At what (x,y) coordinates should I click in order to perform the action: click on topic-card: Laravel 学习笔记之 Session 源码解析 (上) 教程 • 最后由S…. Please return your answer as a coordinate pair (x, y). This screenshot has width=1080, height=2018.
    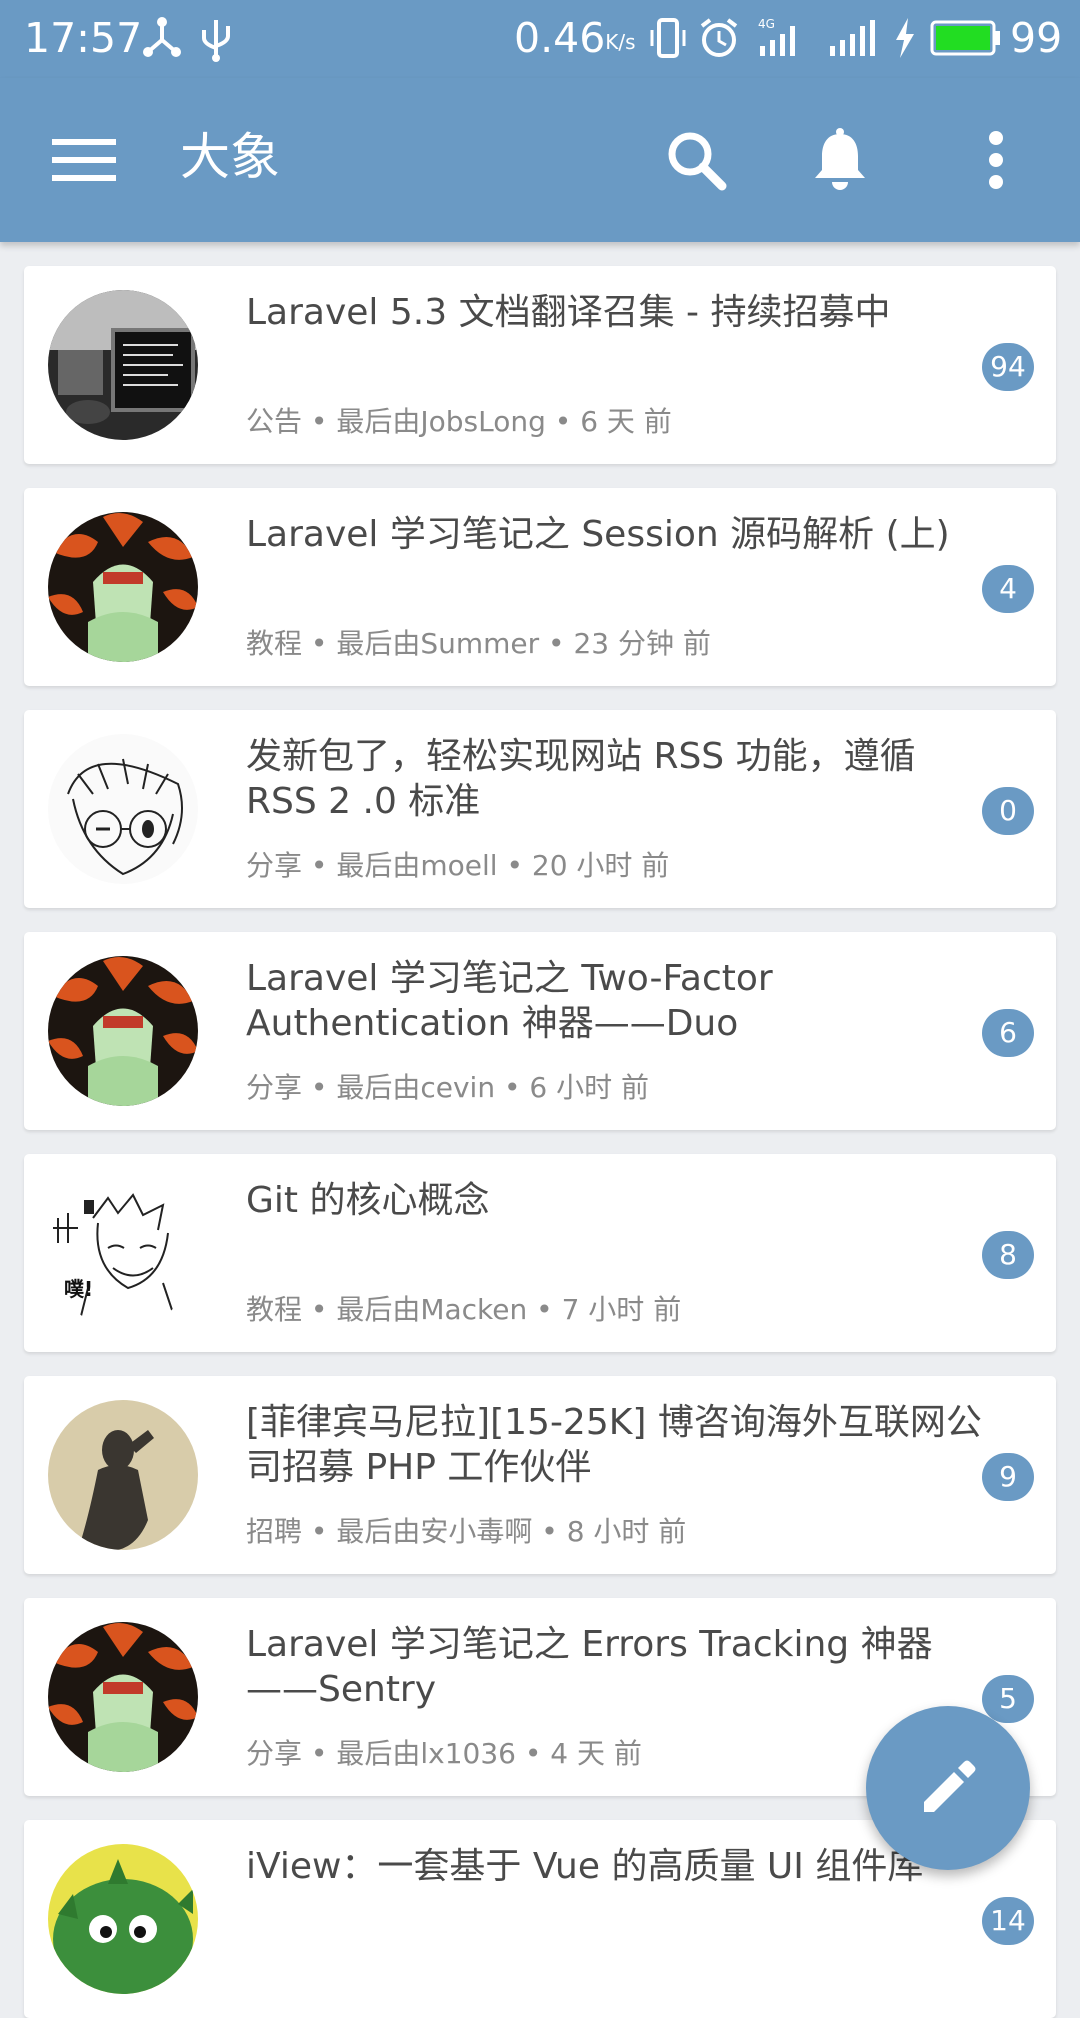
    Looking at the image, I should click on (540, 587).